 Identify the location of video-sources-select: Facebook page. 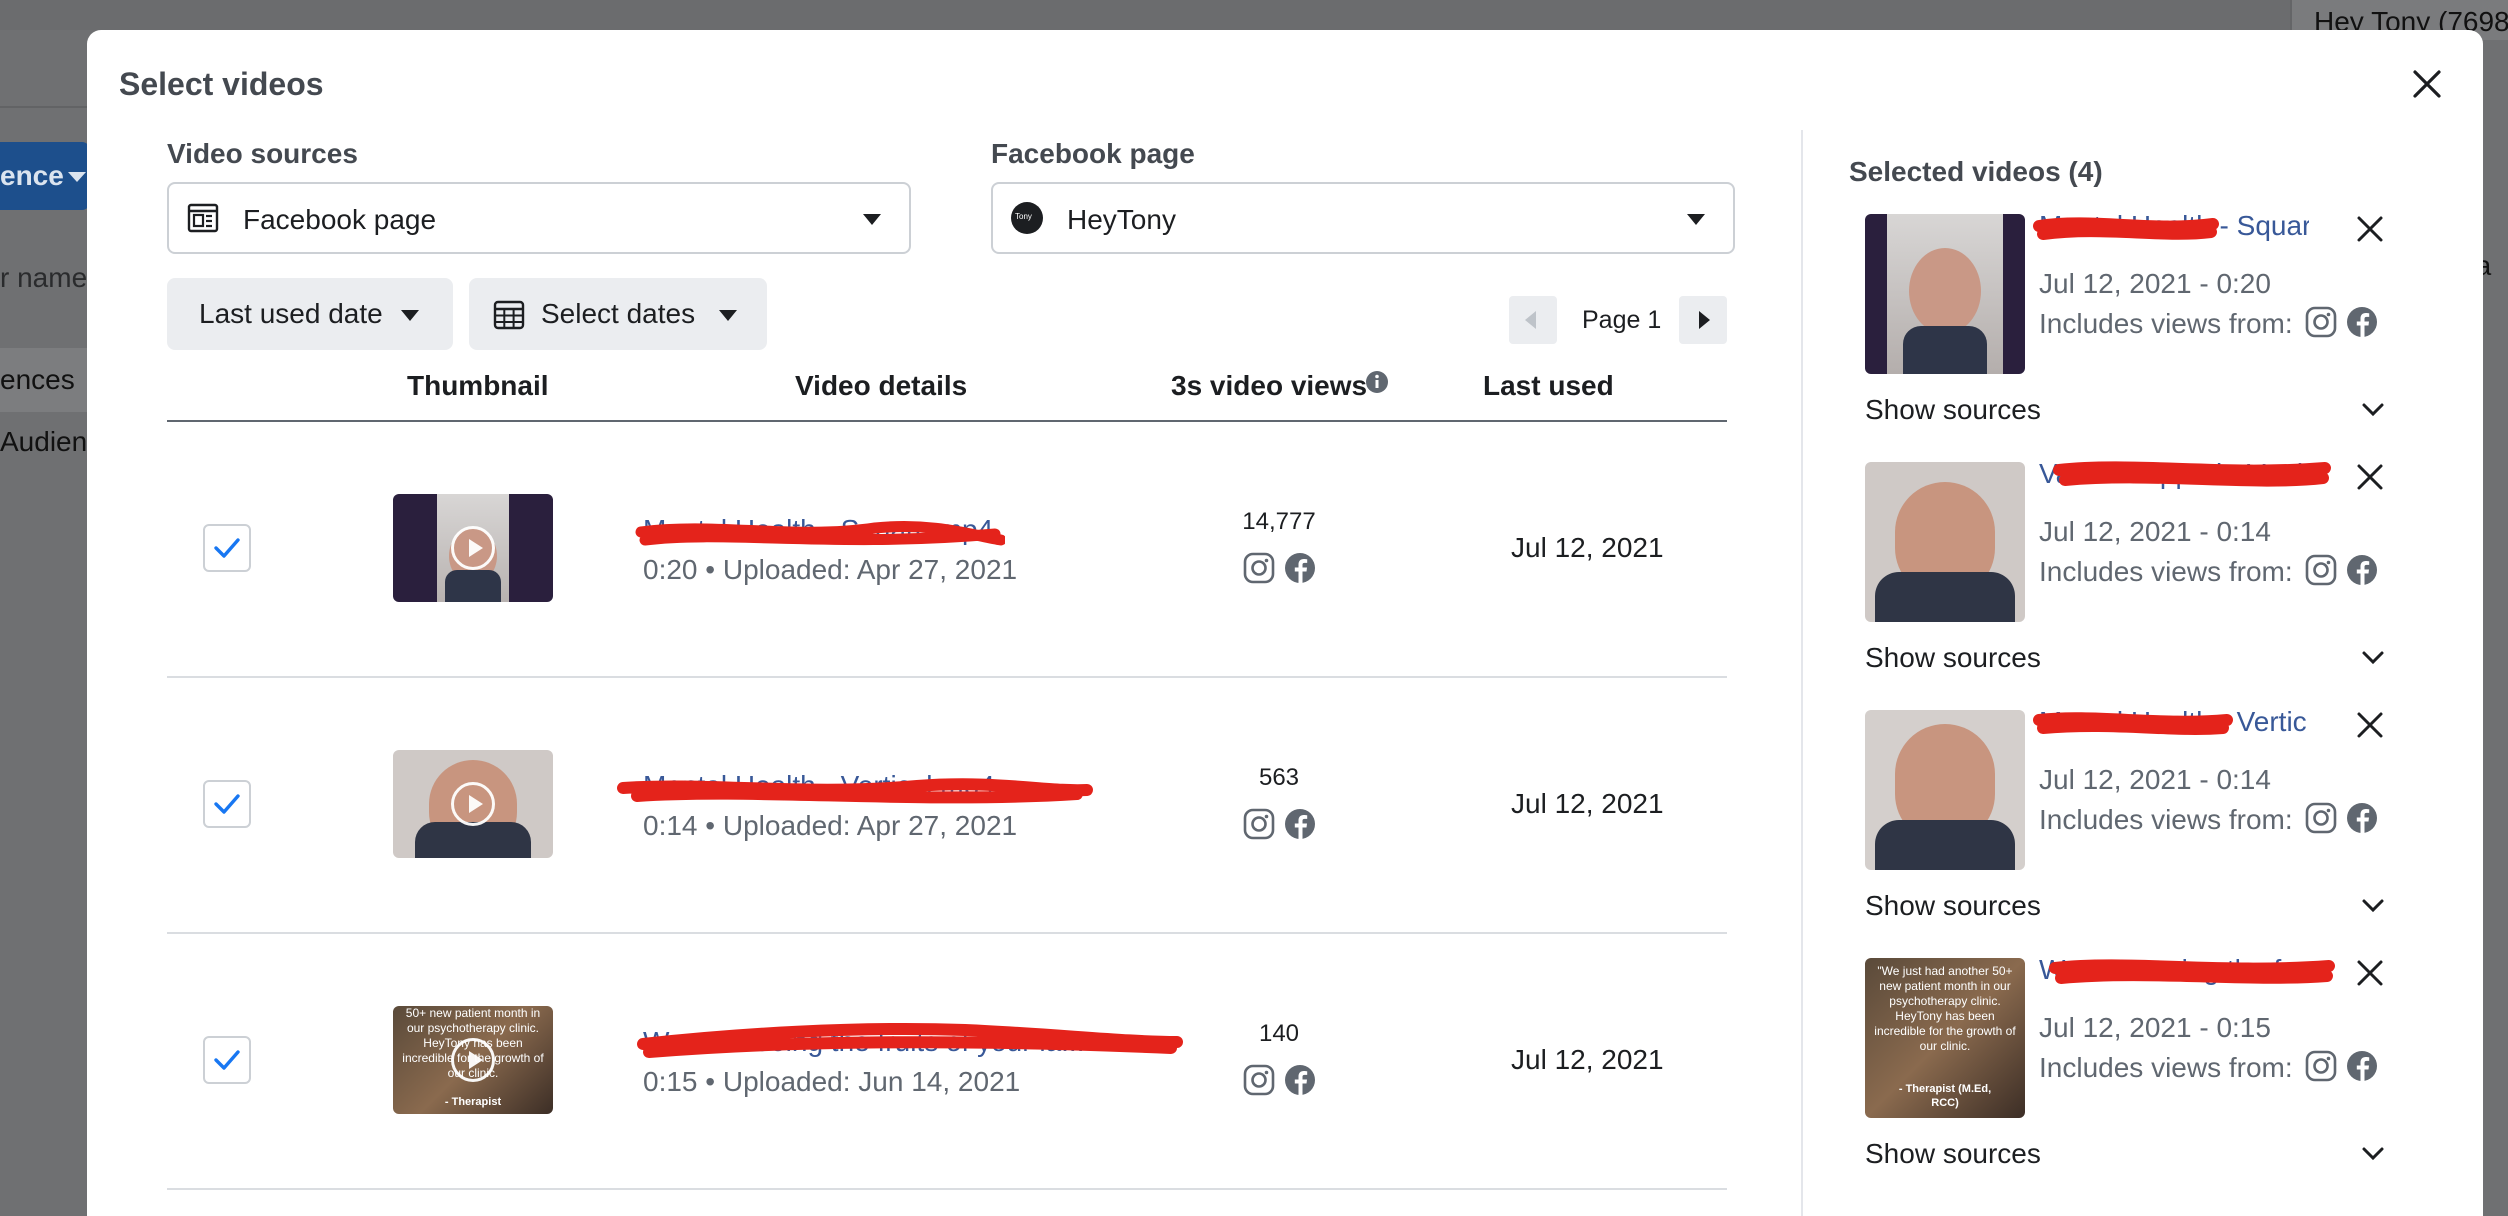
(539, 218).